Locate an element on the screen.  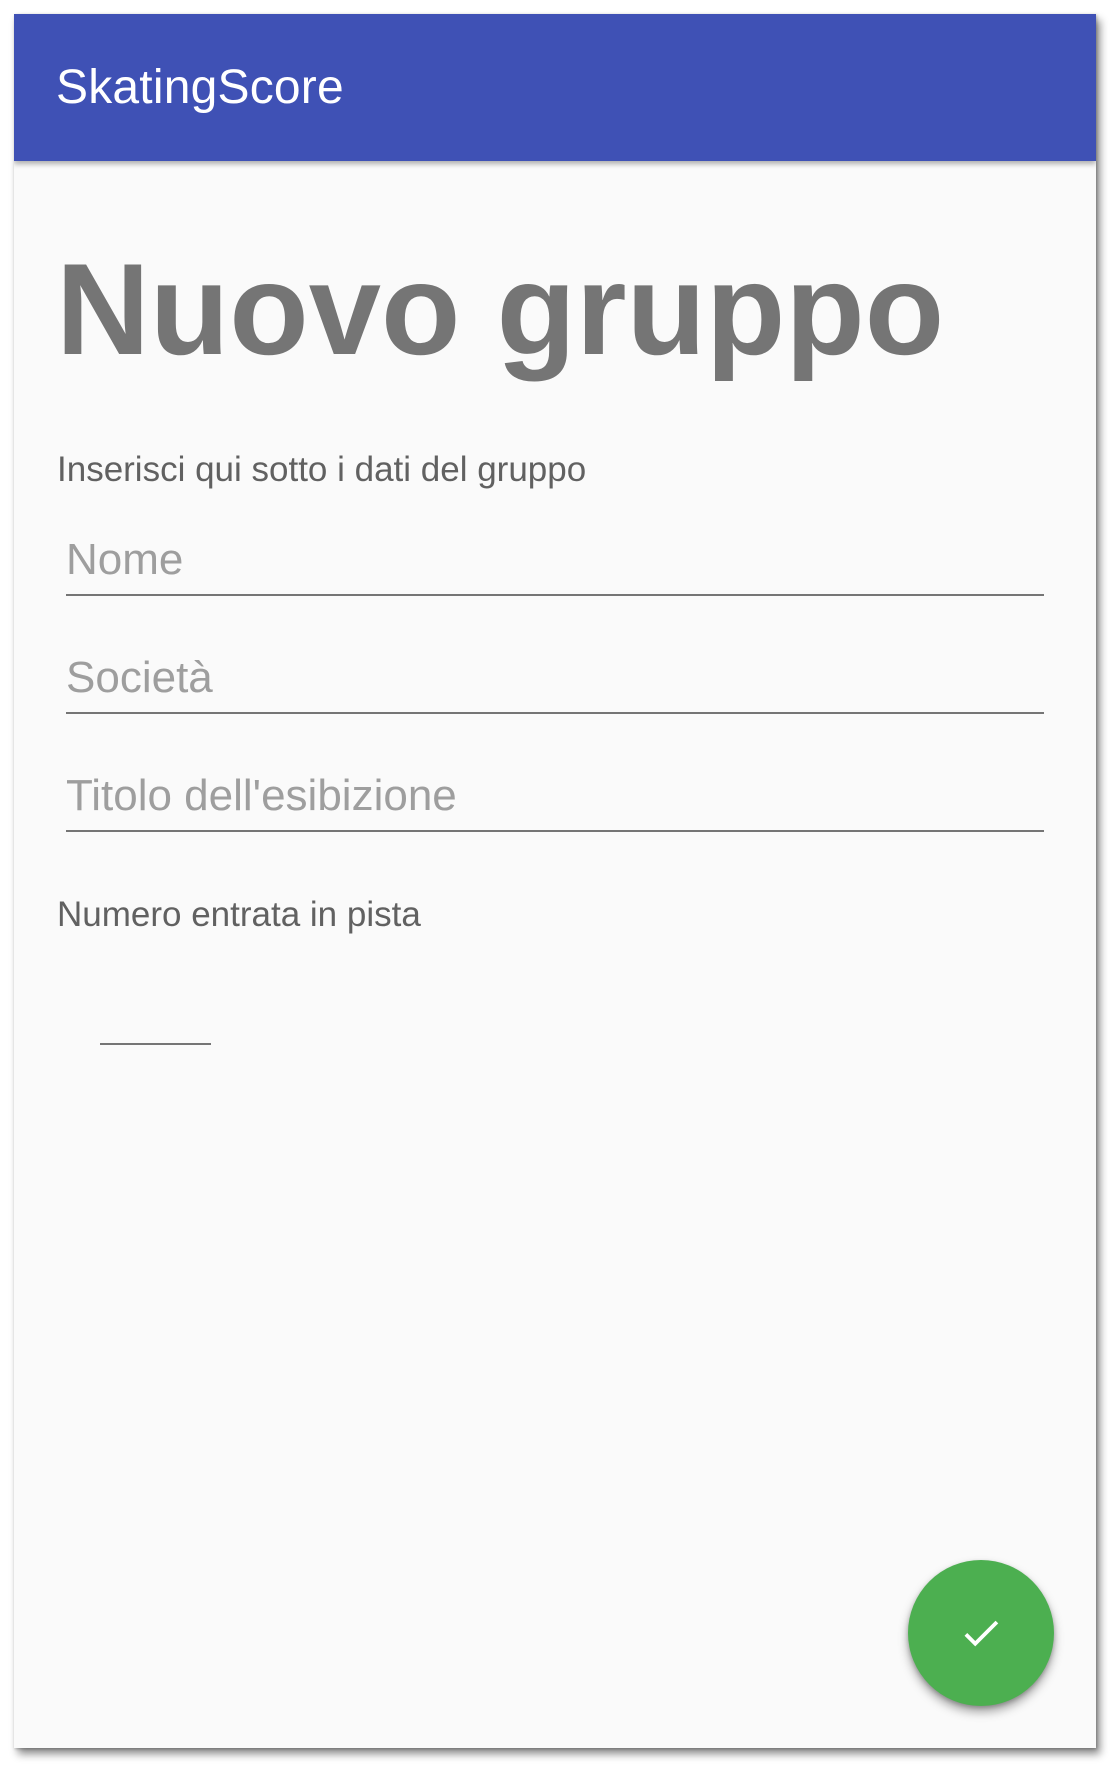
confirm-fab-button is located at coordinates (981, 1633).